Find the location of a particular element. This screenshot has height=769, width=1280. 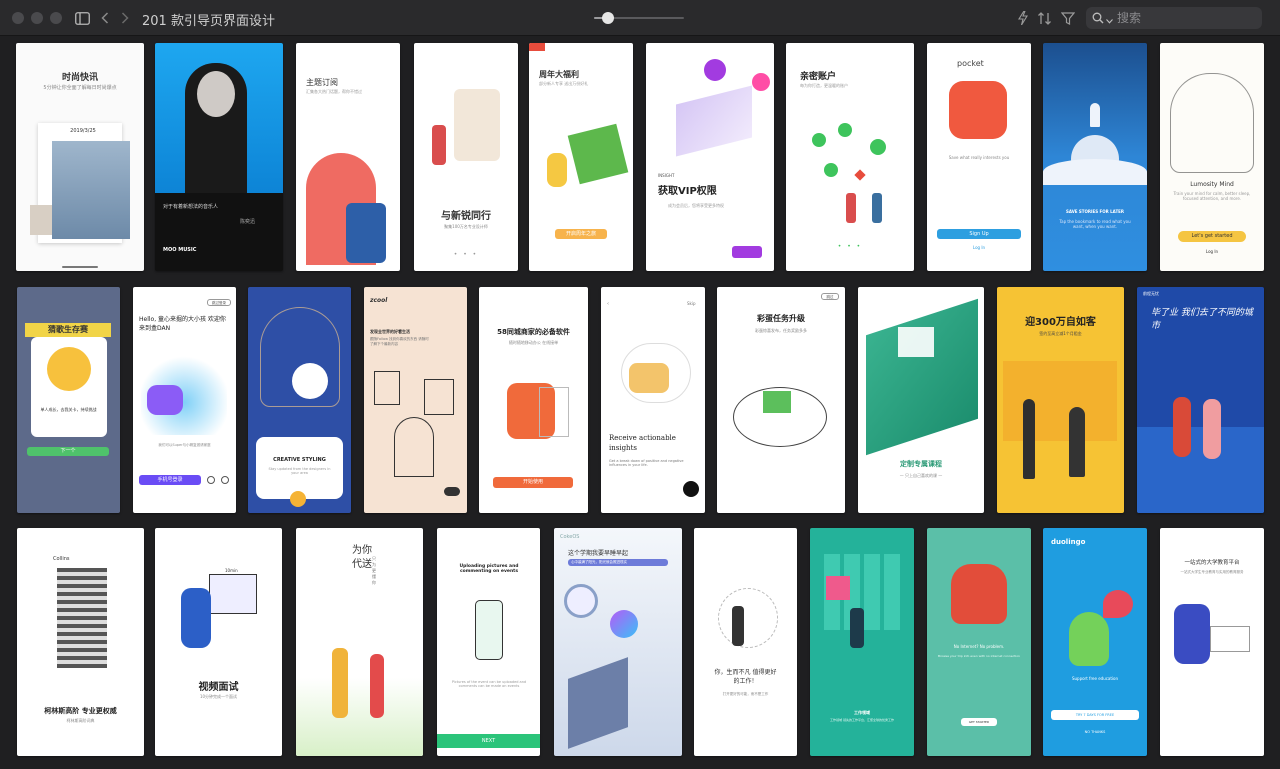

search-box is located at coordinates (1174, 18).